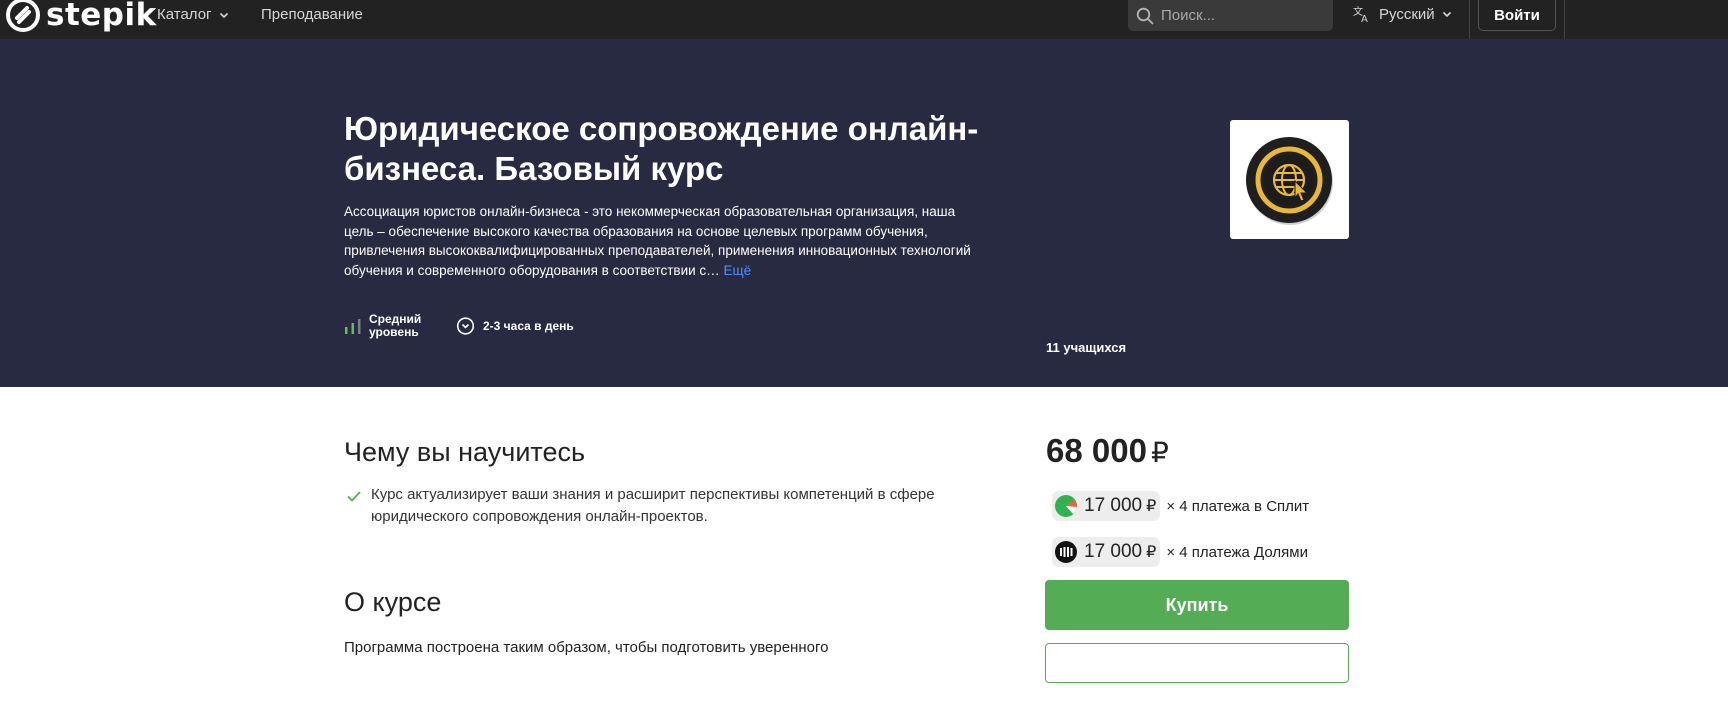  I want to click on split-icon, so click(1066, 506).